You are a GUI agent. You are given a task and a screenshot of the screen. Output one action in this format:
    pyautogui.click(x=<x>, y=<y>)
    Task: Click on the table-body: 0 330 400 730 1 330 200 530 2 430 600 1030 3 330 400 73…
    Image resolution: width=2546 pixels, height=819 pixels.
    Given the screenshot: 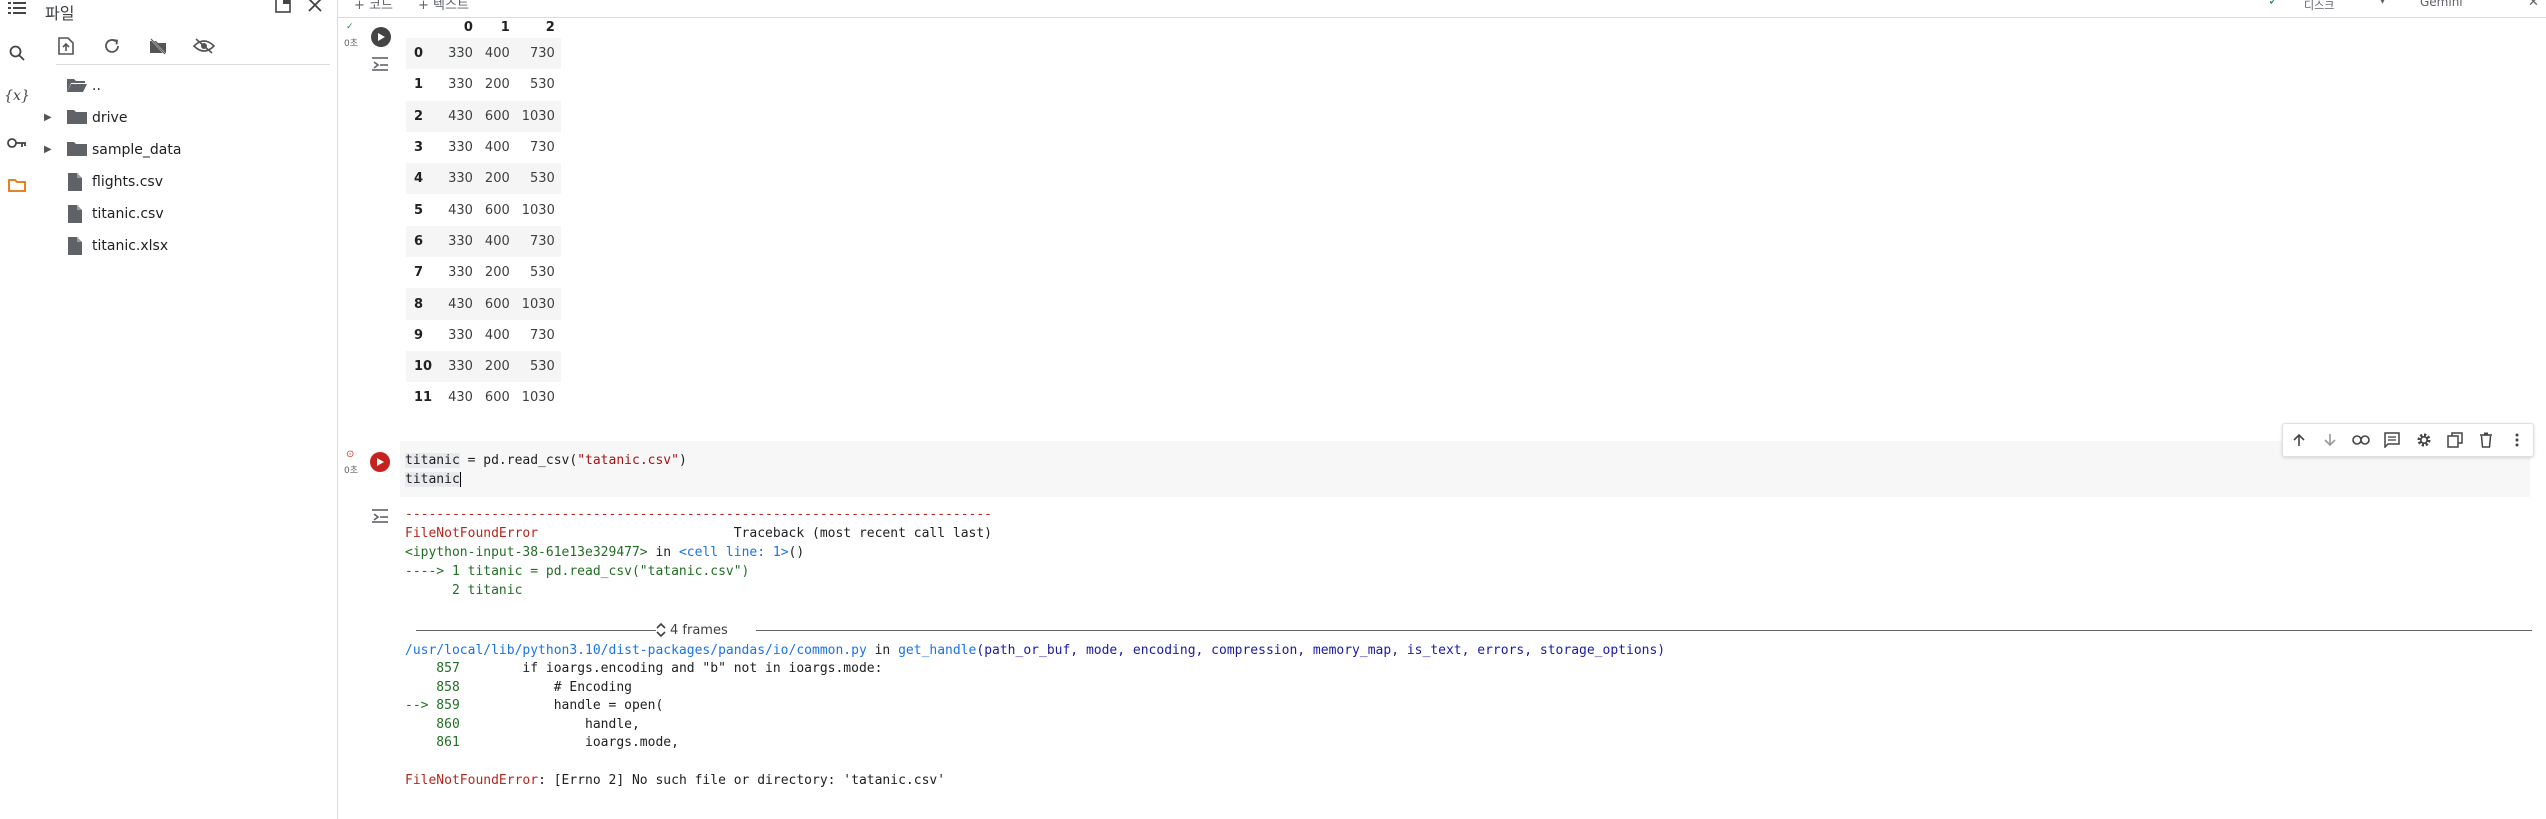 What is the action you would take?
    pyautogui.click(x=483, y=226)
    